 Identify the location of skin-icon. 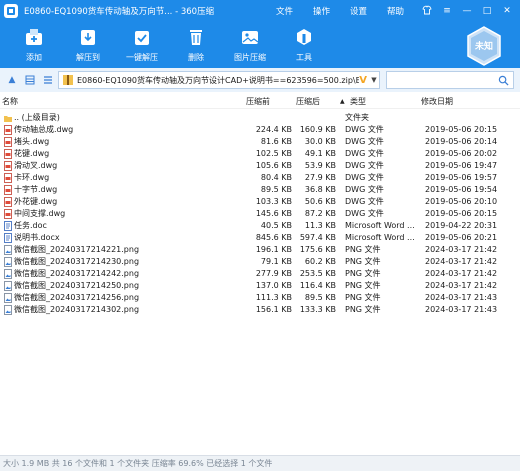
(427, 11).